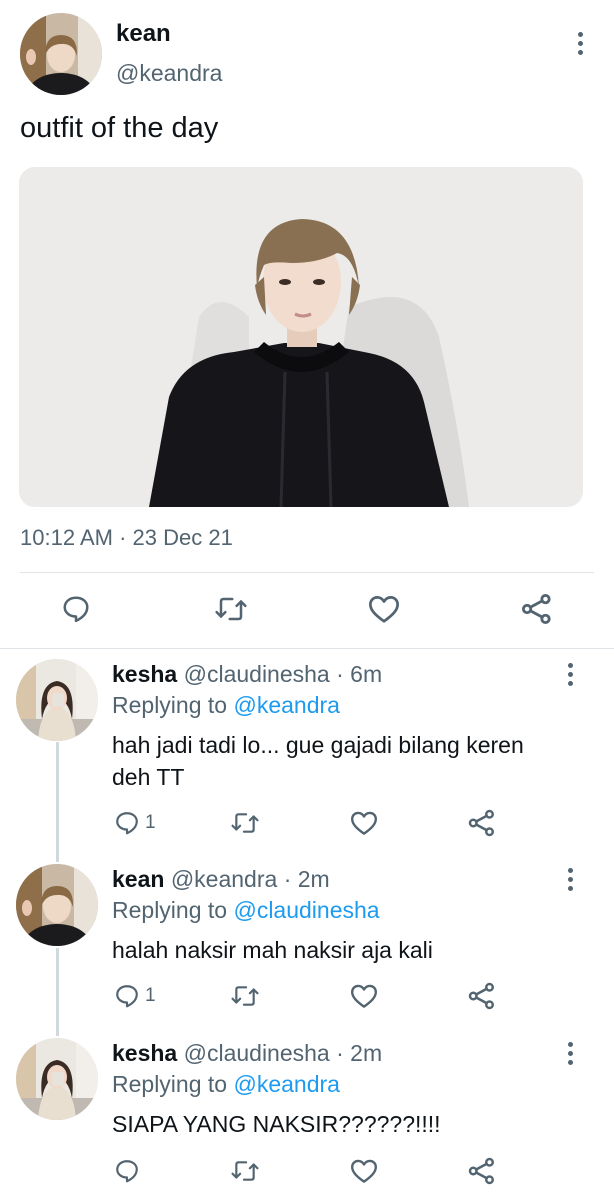  I want to click on reply-text-line: SIAPA YANG NAKSIR??????!!!!, so click(276, 1124).